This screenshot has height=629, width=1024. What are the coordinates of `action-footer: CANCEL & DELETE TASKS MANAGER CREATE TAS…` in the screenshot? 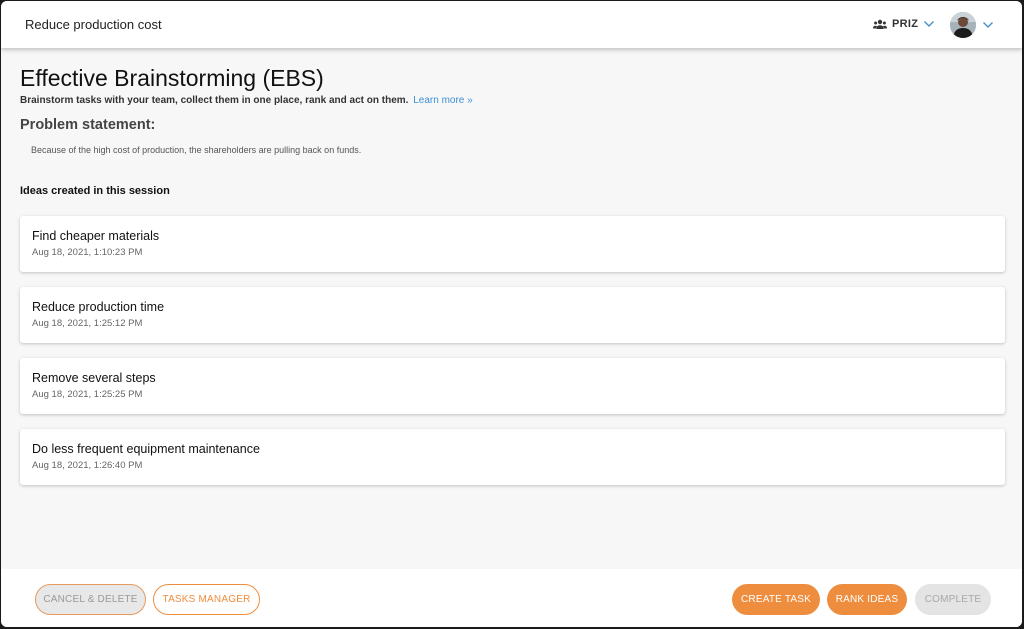 It's located at (511, 598).